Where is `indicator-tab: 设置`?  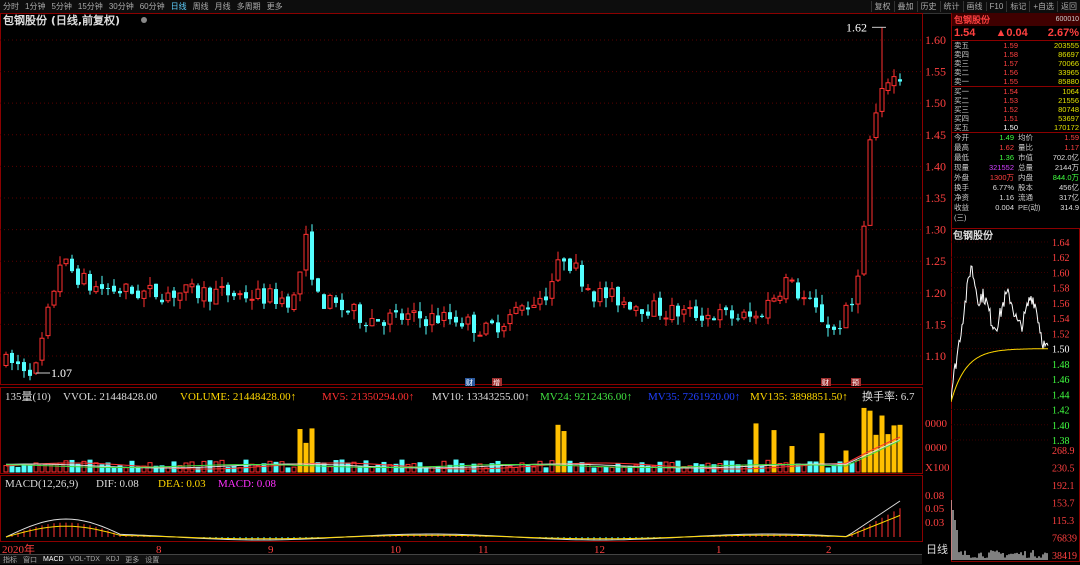 indicator-tab: 设置 is located at coordinates (152, 560).